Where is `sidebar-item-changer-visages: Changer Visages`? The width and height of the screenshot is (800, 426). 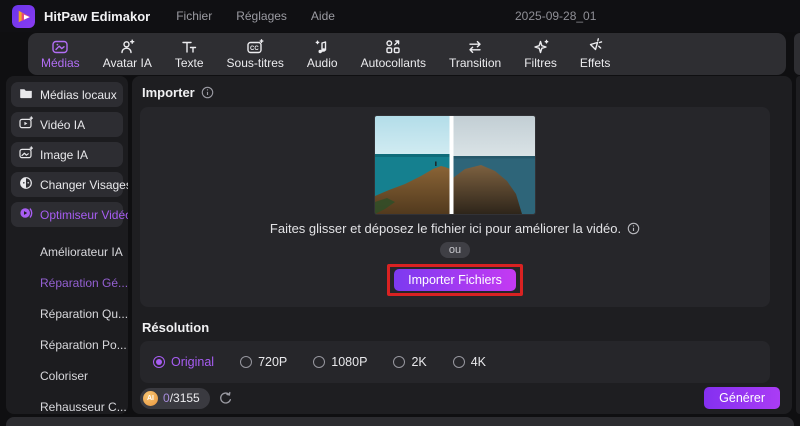
sidebar-item-changer-visages: Changer Visages is located at coordinates (69, 184).